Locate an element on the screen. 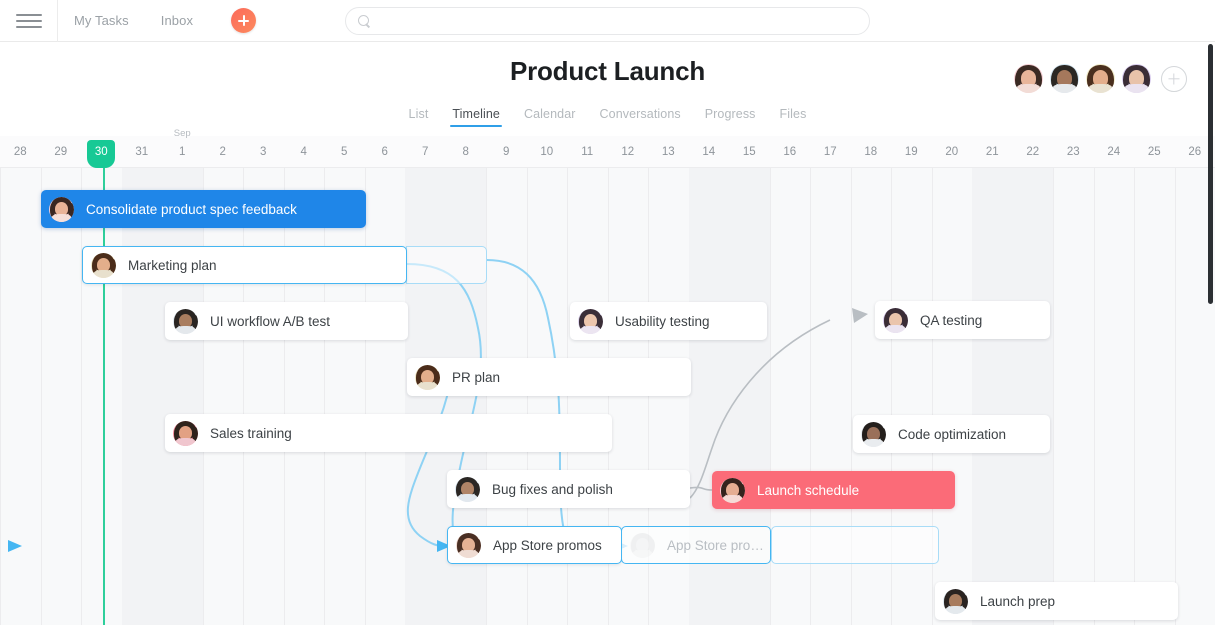 Image resolution: width=1215 pixels, height=625 pixels. task-bar-launch-prep: Launch prep is located at coordinates (1056, 601).